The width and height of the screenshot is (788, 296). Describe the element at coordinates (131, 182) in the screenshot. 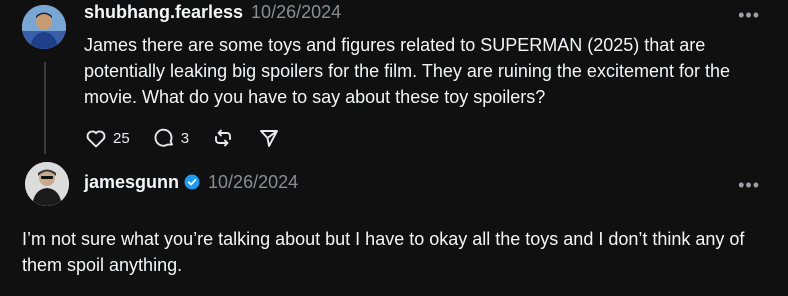

I see `username: jamesgunn` at that location.